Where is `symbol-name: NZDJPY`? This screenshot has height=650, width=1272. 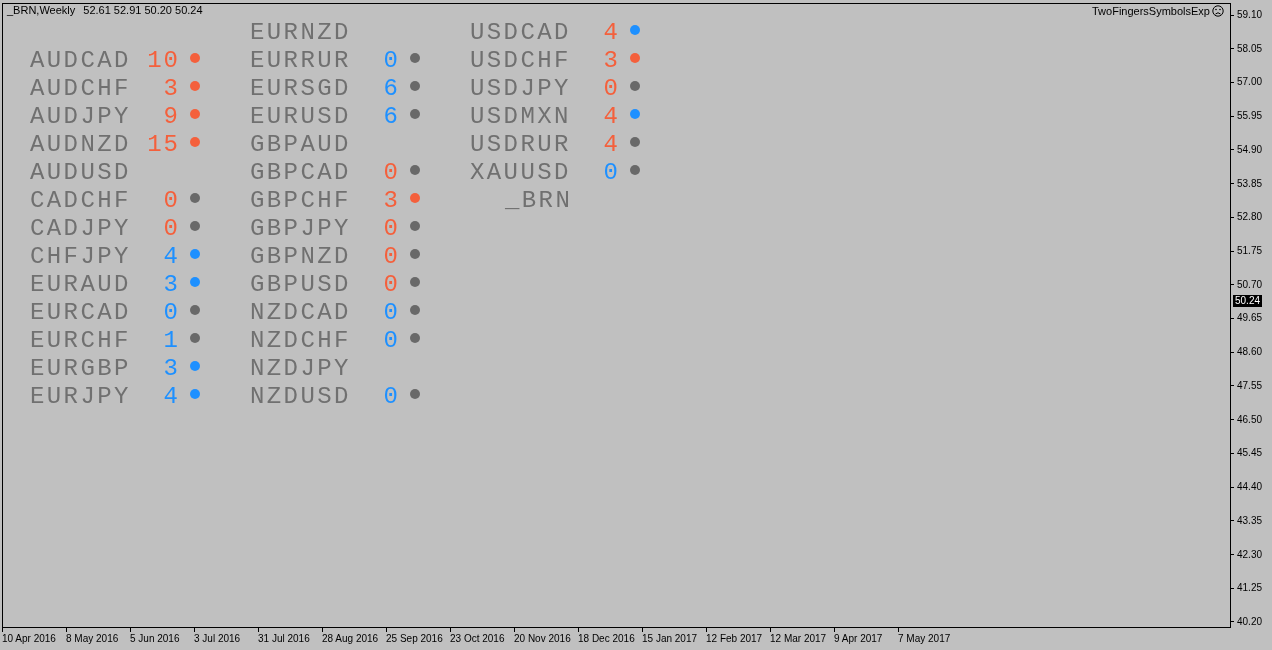 symbol-name: NZDJPY is located at coordinates (301, 369).